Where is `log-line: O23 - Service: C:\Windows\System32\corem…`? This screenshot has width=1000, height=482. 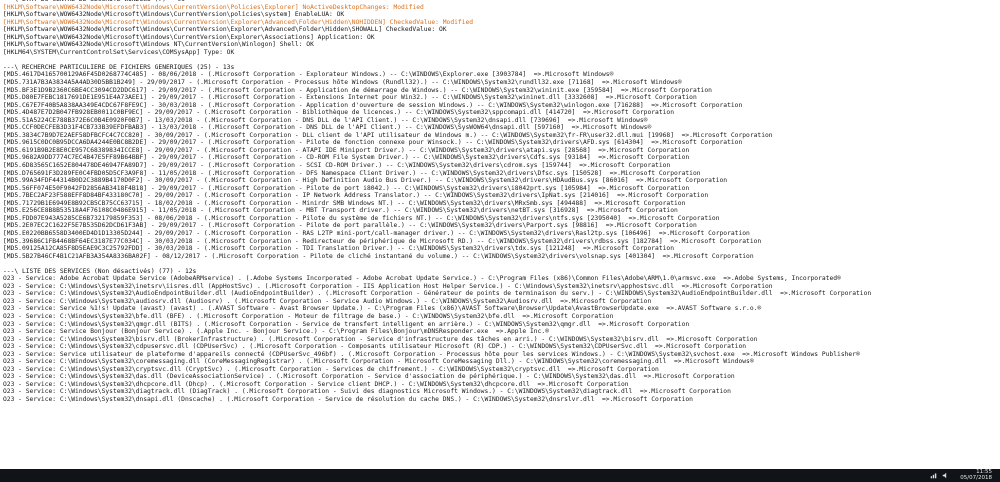 log-line: O23 - Service: C:\Windows\System32\corem… is located at coordinates (378, 362).